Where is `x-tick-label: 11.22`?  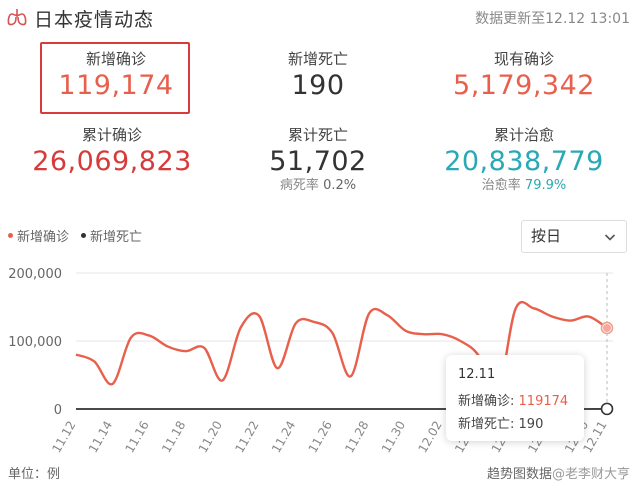 x-tick-label: 11.22 is located at coordinates (246, 437).